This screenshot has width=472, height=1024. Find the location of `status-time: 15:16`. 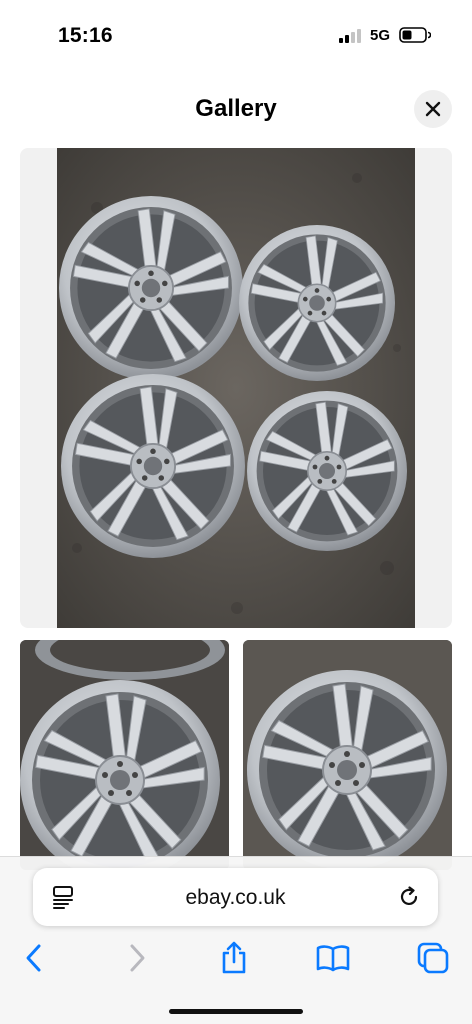

status-time: 15:16 is located at coordinates (85, 35).